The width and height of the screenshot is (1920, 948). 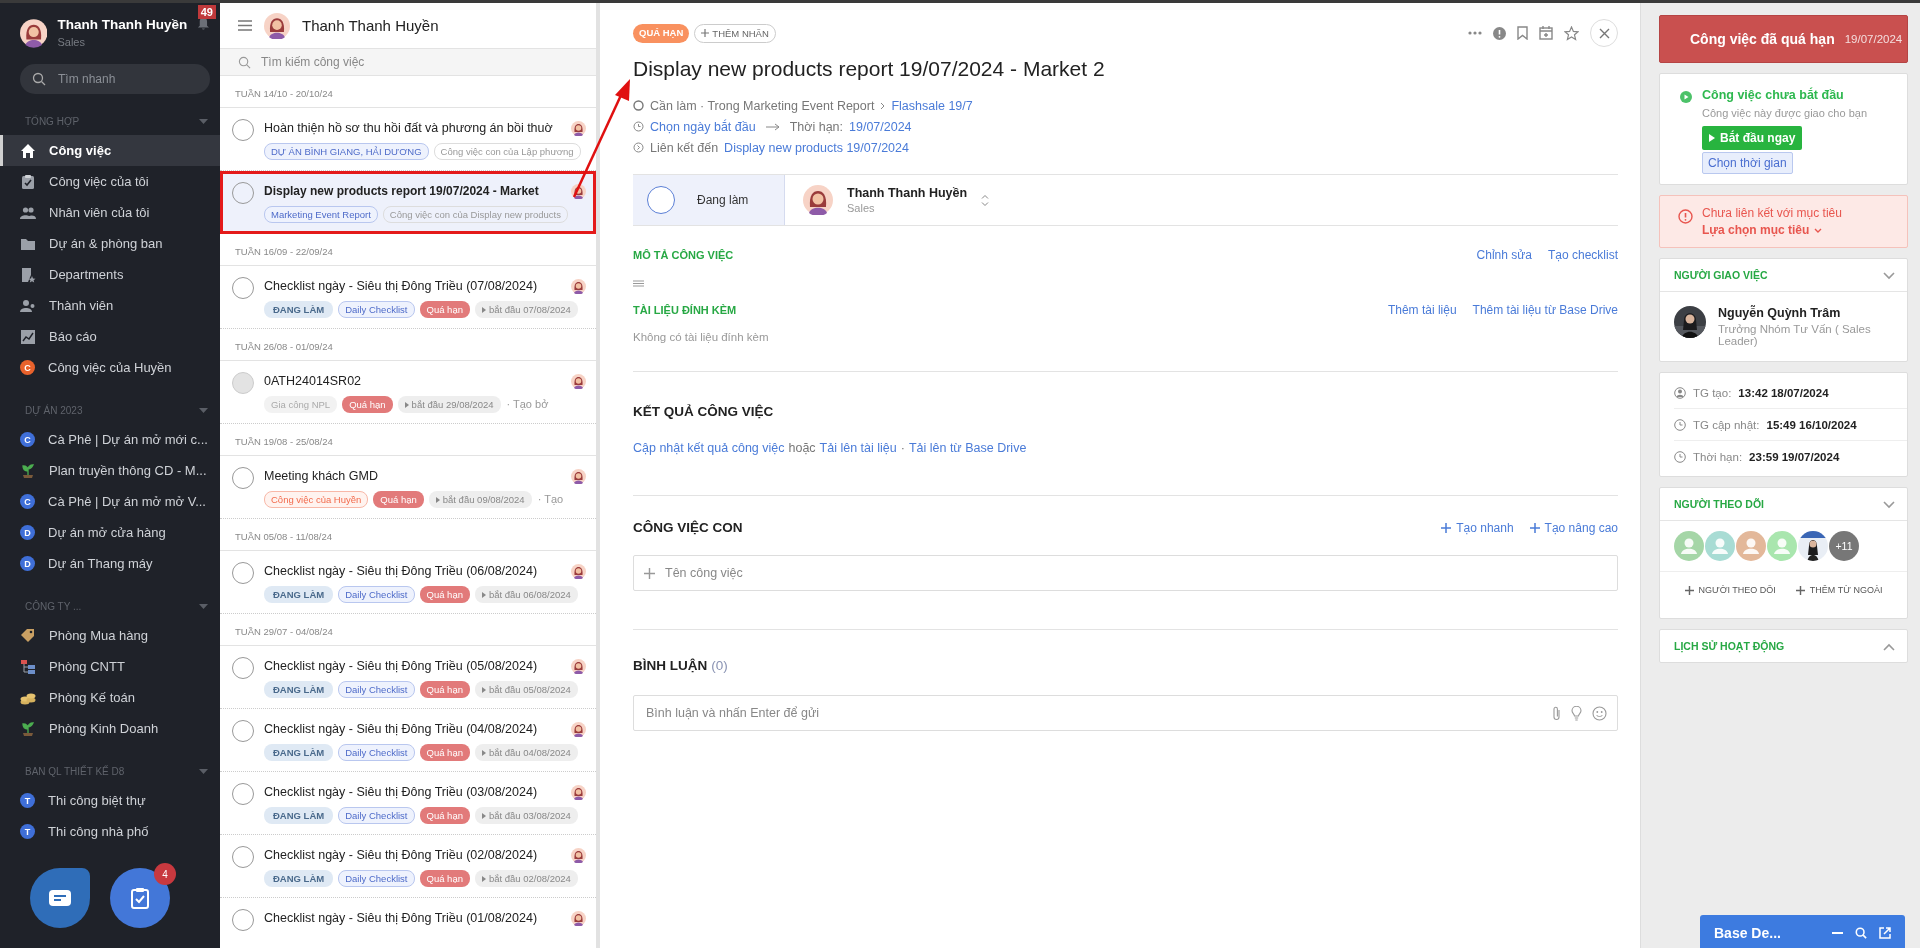 I want to click on more-icon, so click(x=1475, y=33).